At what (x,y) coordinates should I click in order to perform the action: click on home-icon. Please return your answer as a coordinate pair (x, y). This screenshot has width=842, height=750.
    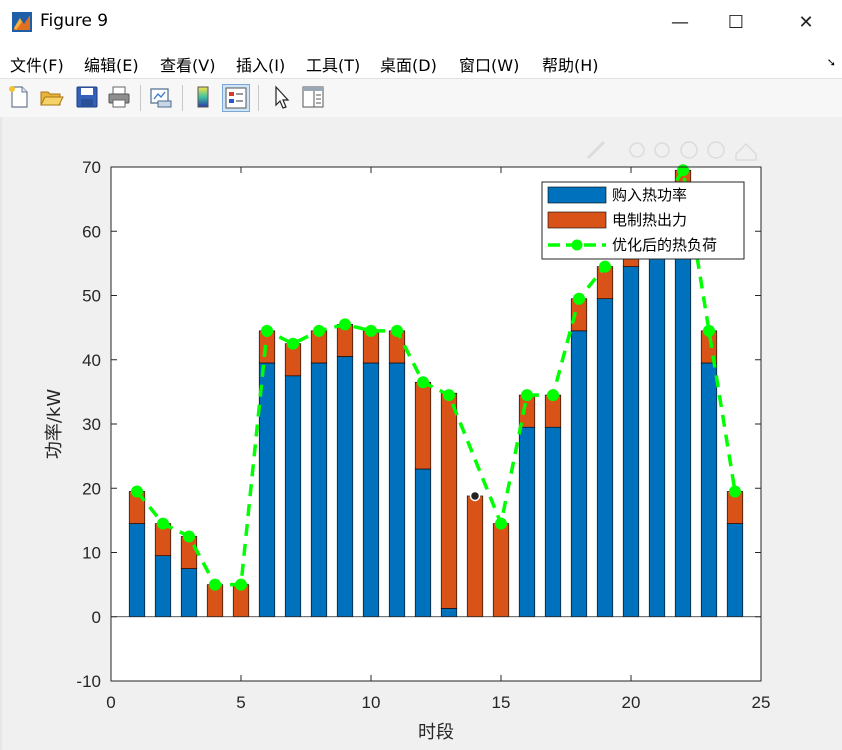
    Looking at the image, I should click on (746, 151).